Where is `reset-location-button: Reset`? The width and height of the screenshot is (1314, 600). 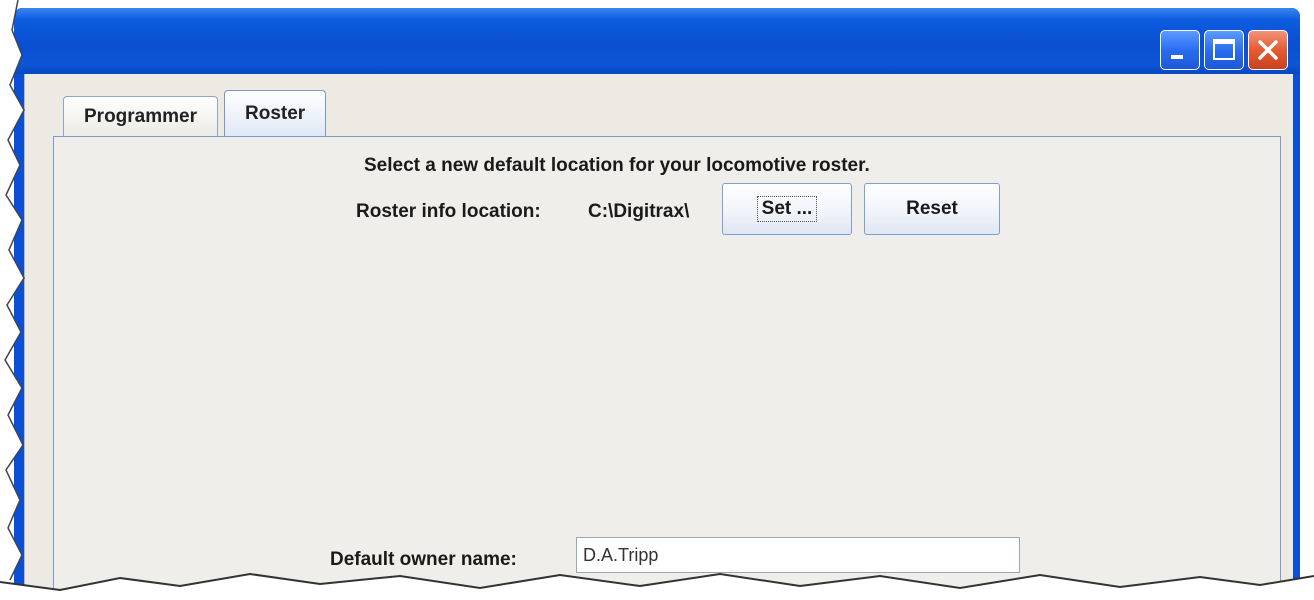
reset-location-button: Reset is located at coordinates (932, 209).